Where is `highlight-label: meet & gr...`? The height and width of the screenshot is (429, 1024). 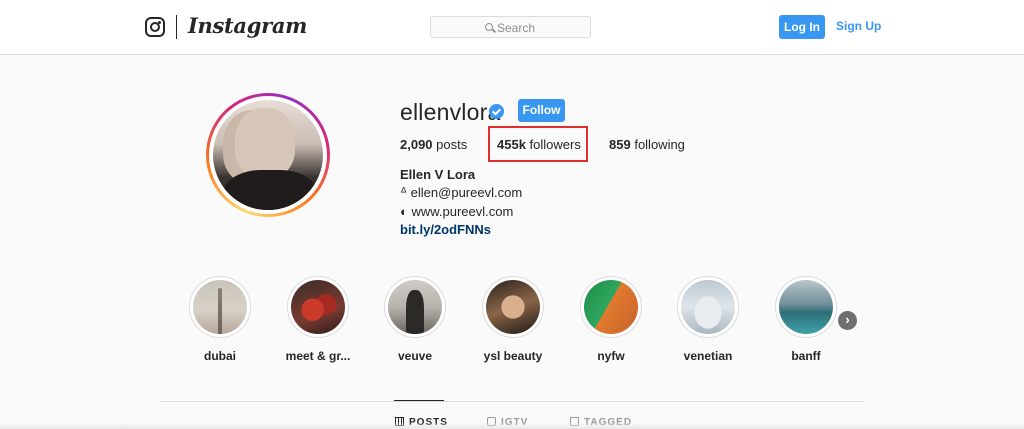
highlight-label: meet & gr... is located at coordinates (318, 356).